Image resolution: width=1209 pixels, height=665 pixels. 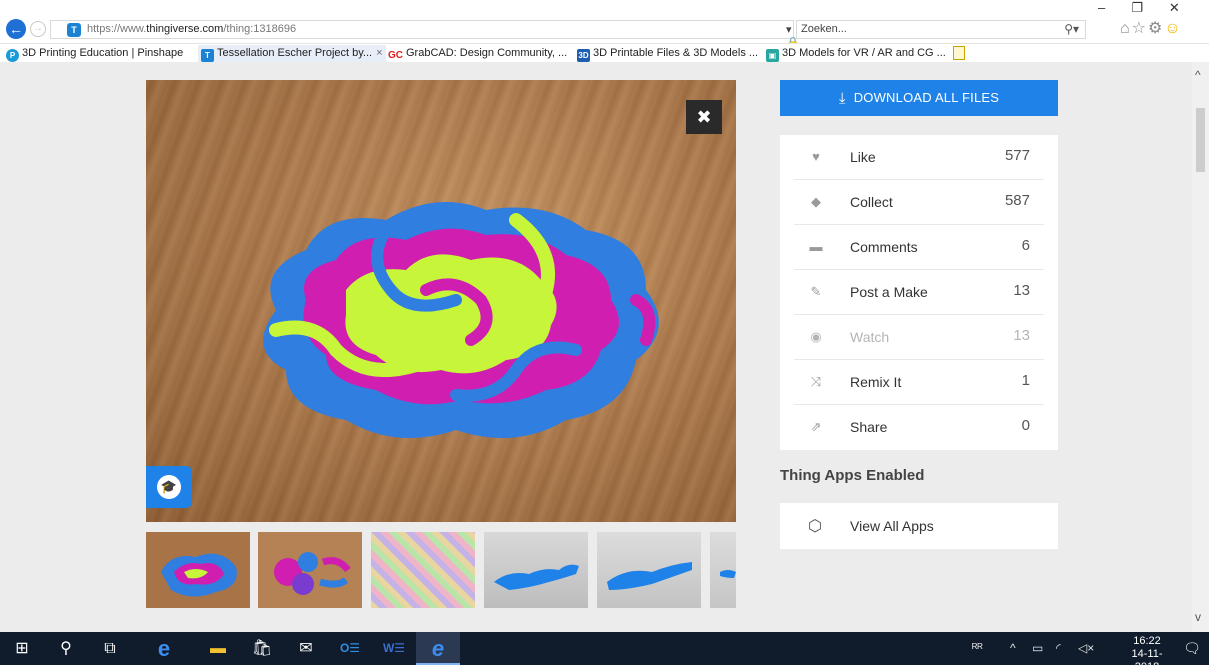 I want to click on start-windows-icon: ⊞, so click(x=22, y=648).